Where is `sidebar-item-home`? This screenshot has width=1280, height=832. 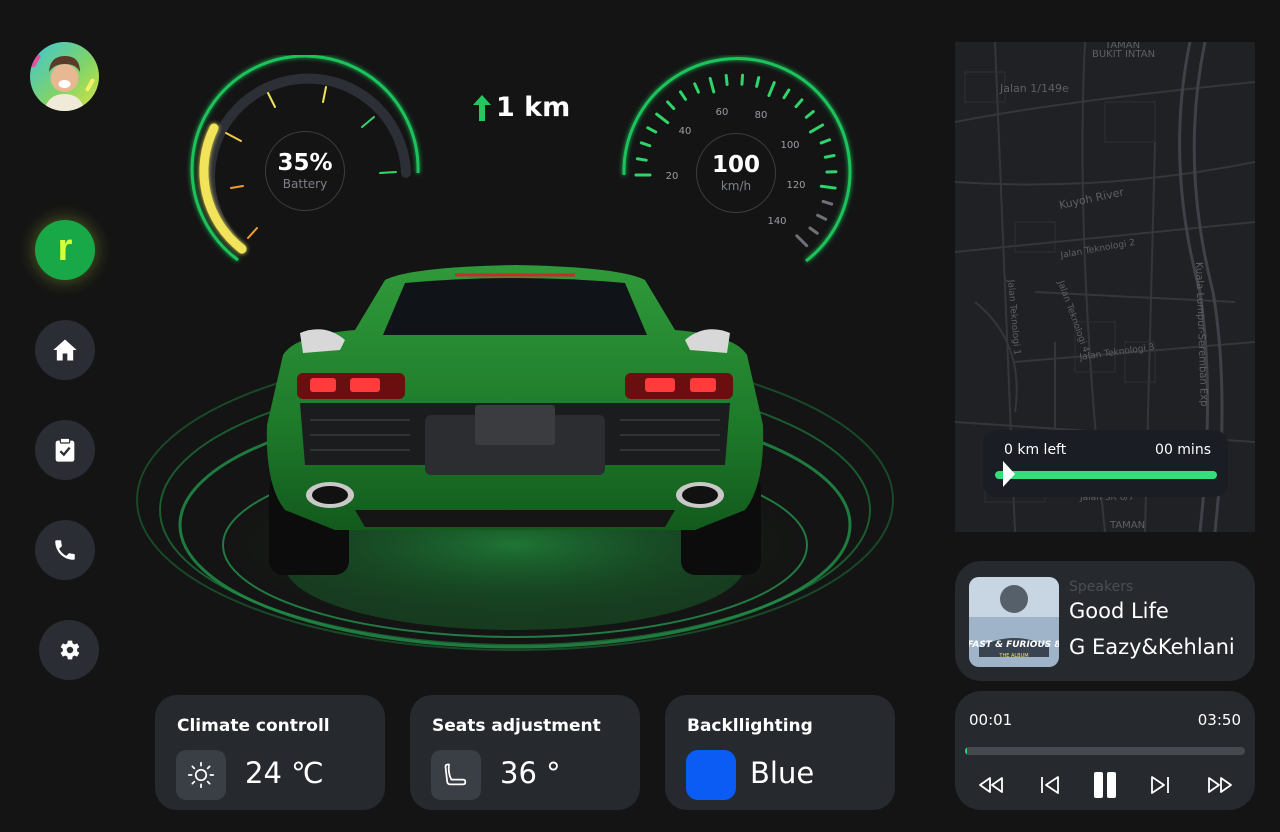 sidebar-item-home is located at coordinates (65, 350).